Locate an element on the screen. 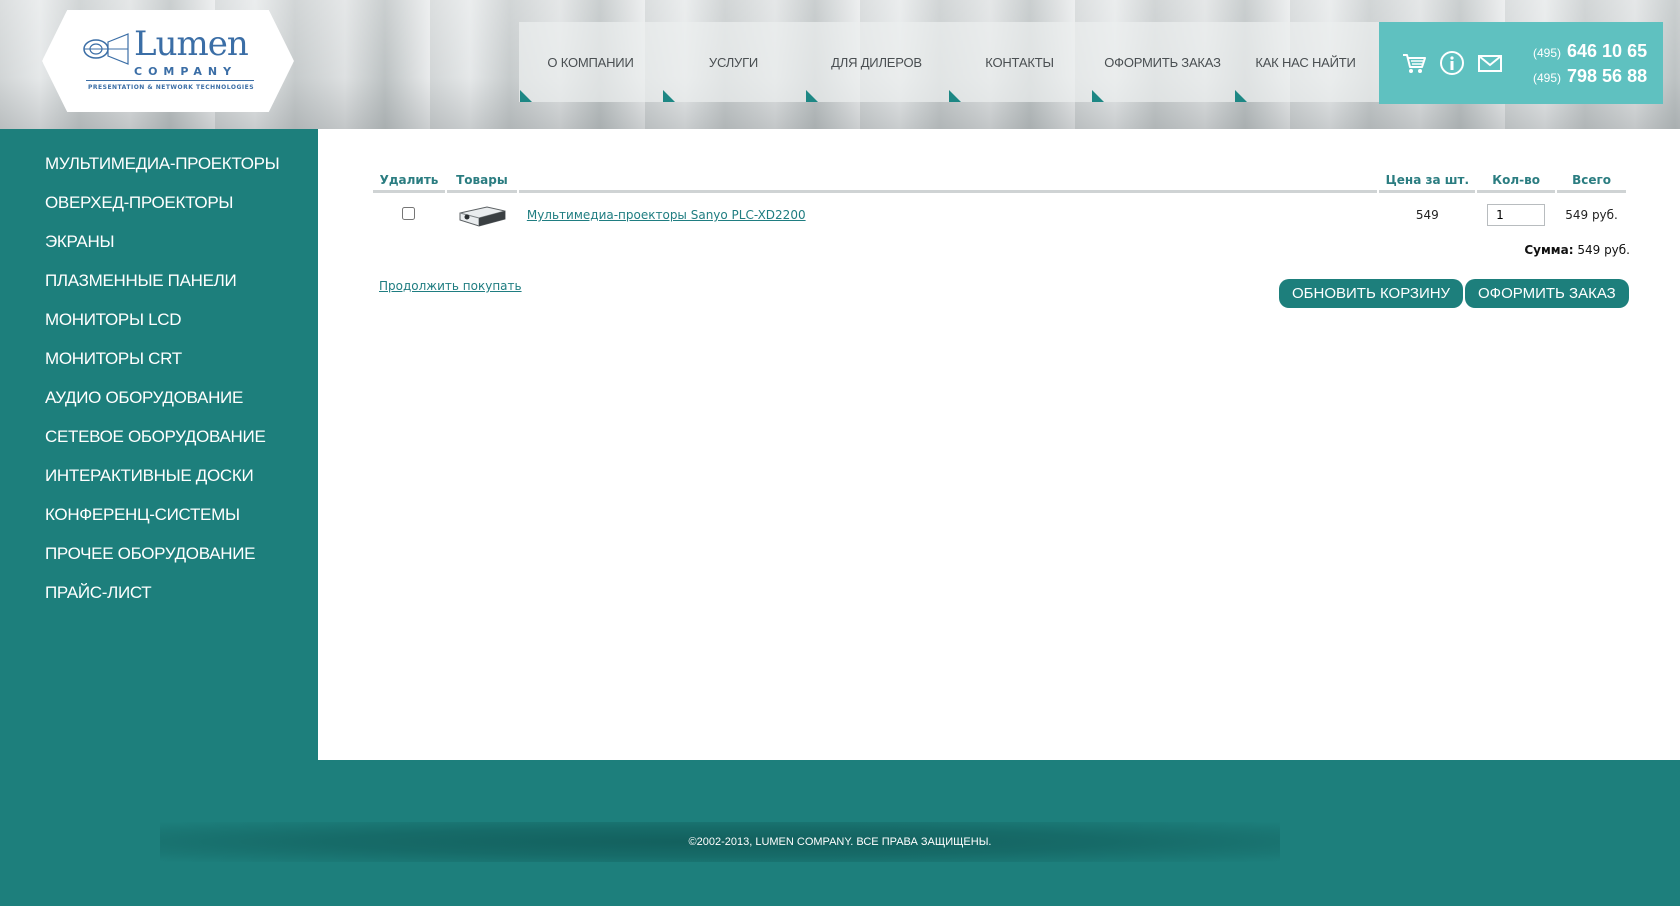  checkout-button: ОФОРМИТЬ ЗАКАЗ is located at coordinates (1547, 293).